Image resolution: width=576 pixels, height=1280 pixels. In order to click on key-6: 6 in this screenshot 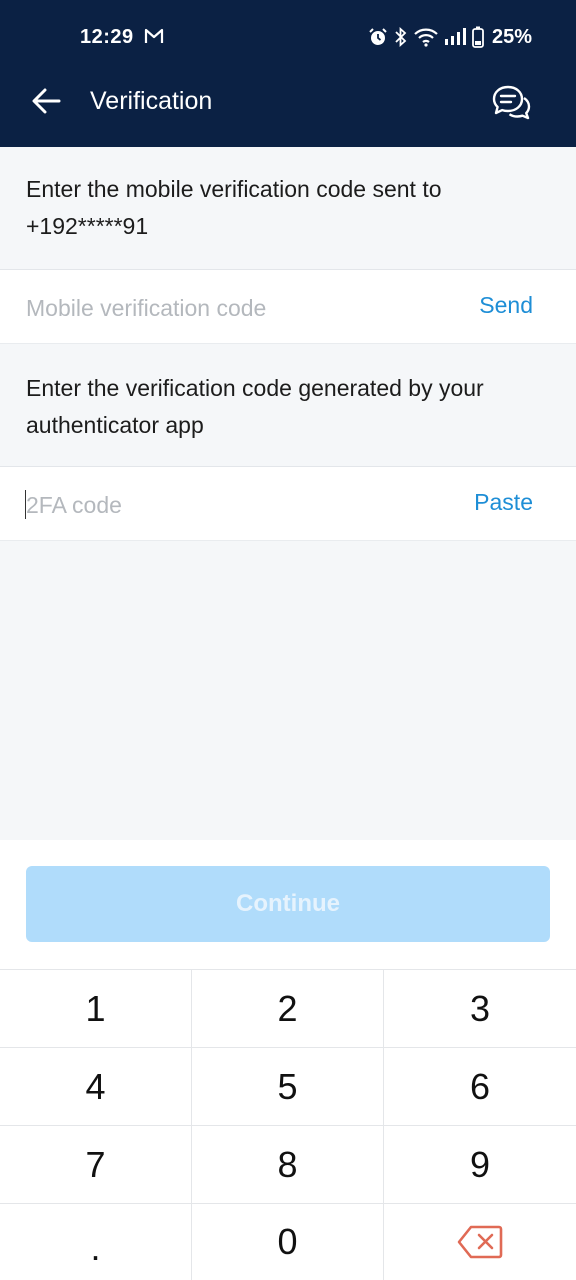, I will do `click(480, 1087)`.